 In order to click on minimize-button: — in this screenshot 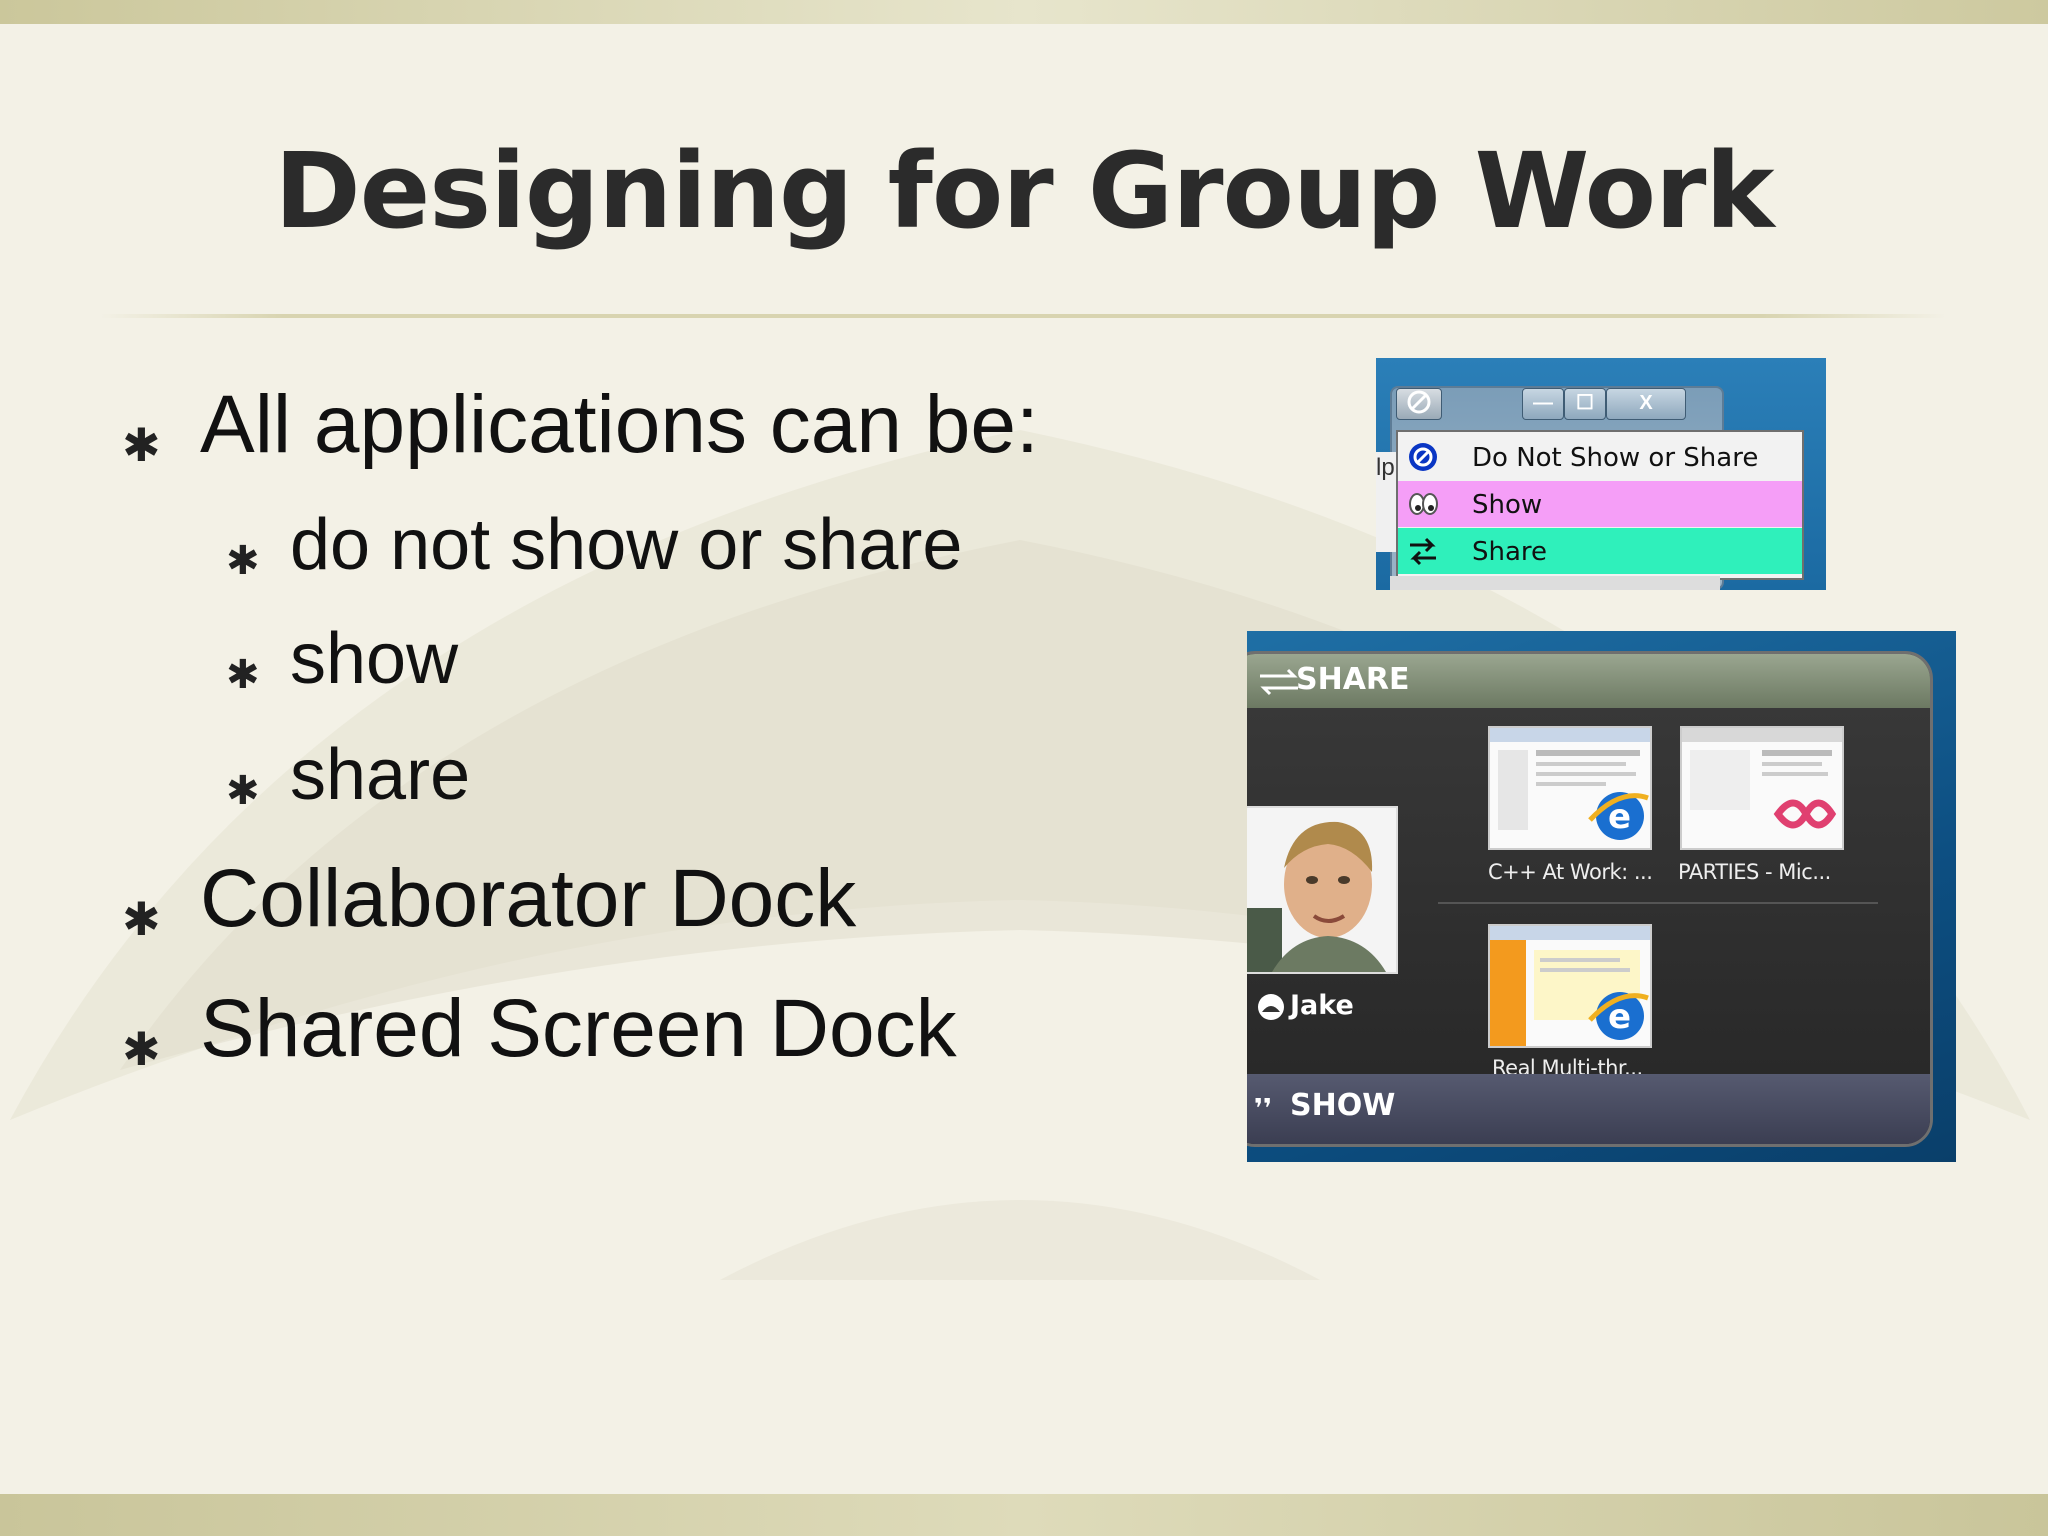, I will do `click(1543, 404)`.